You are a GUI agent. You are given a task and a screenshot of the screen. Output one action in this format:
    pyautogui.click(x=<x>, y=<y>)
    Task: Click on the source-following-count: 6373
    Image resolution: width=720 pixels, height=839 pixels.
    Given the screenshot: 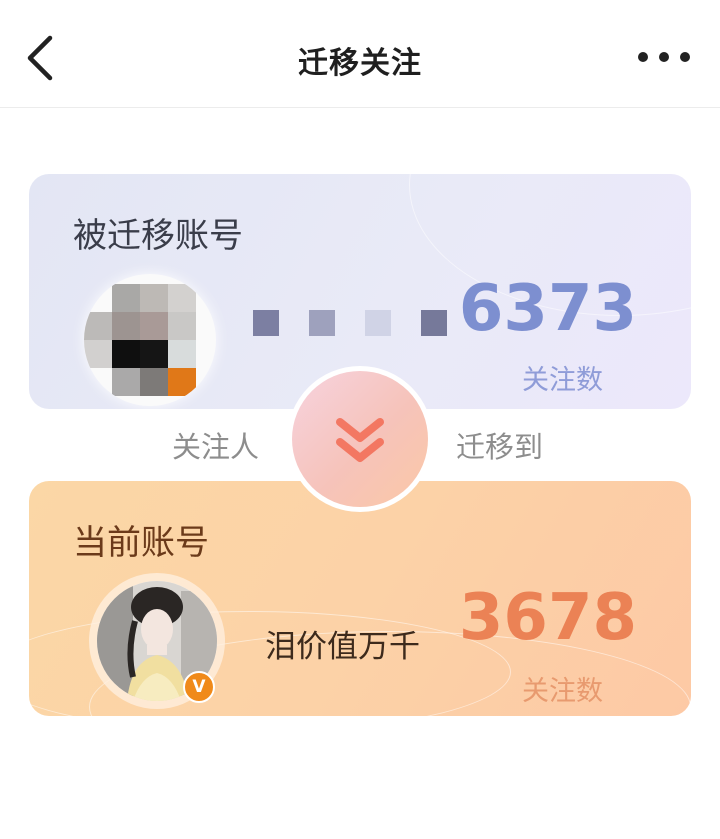 What is the action you would take?
    pyautogui.click(x=547, y=309)
    